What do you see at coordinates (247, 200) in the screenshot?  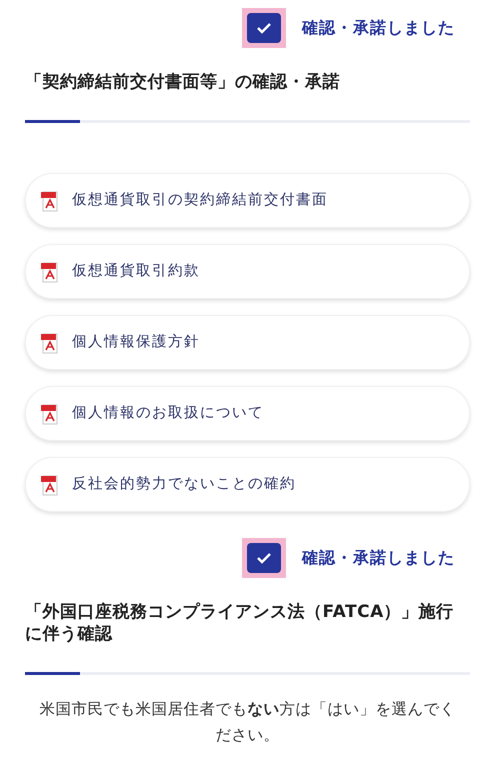 I see `document-link: 仮想通貨取引の契約締結前交付書面` at bounding box center [247, 200].